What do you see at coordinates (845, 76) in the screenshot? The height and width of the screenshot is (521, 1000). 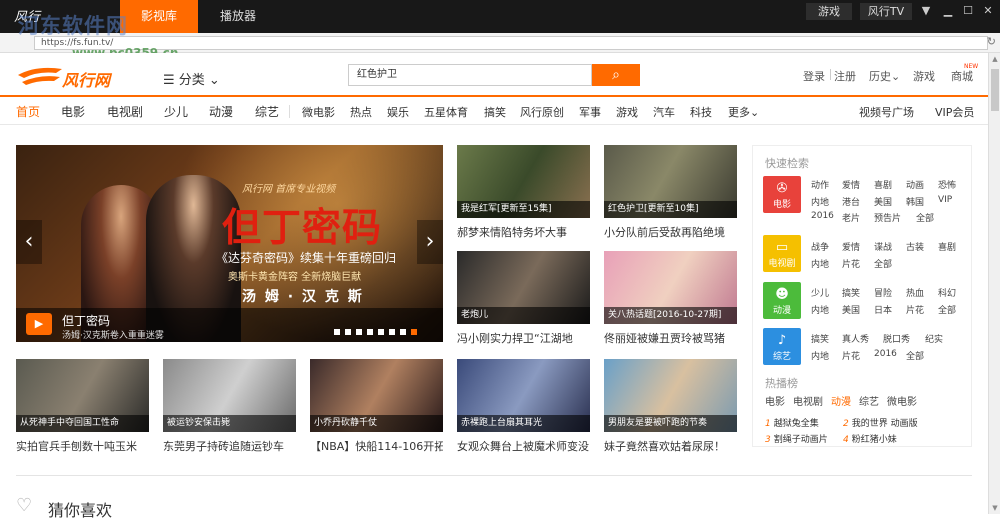 I see `register-link: 注册` at bounding box center [845, 76].